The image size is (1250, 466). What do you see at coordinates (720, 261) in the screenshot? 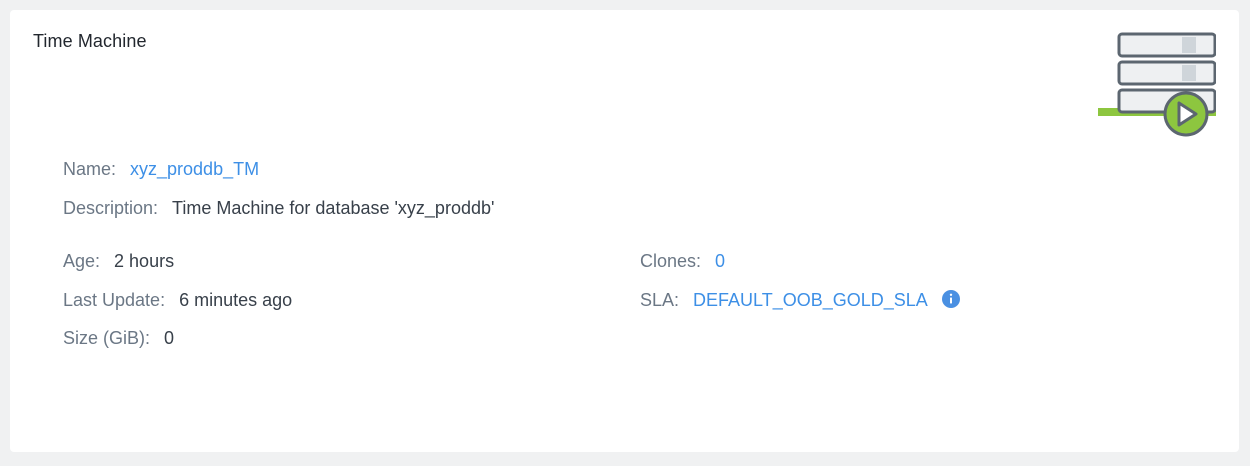
I see `clones-link: 0` at bounding box center [720, 261].